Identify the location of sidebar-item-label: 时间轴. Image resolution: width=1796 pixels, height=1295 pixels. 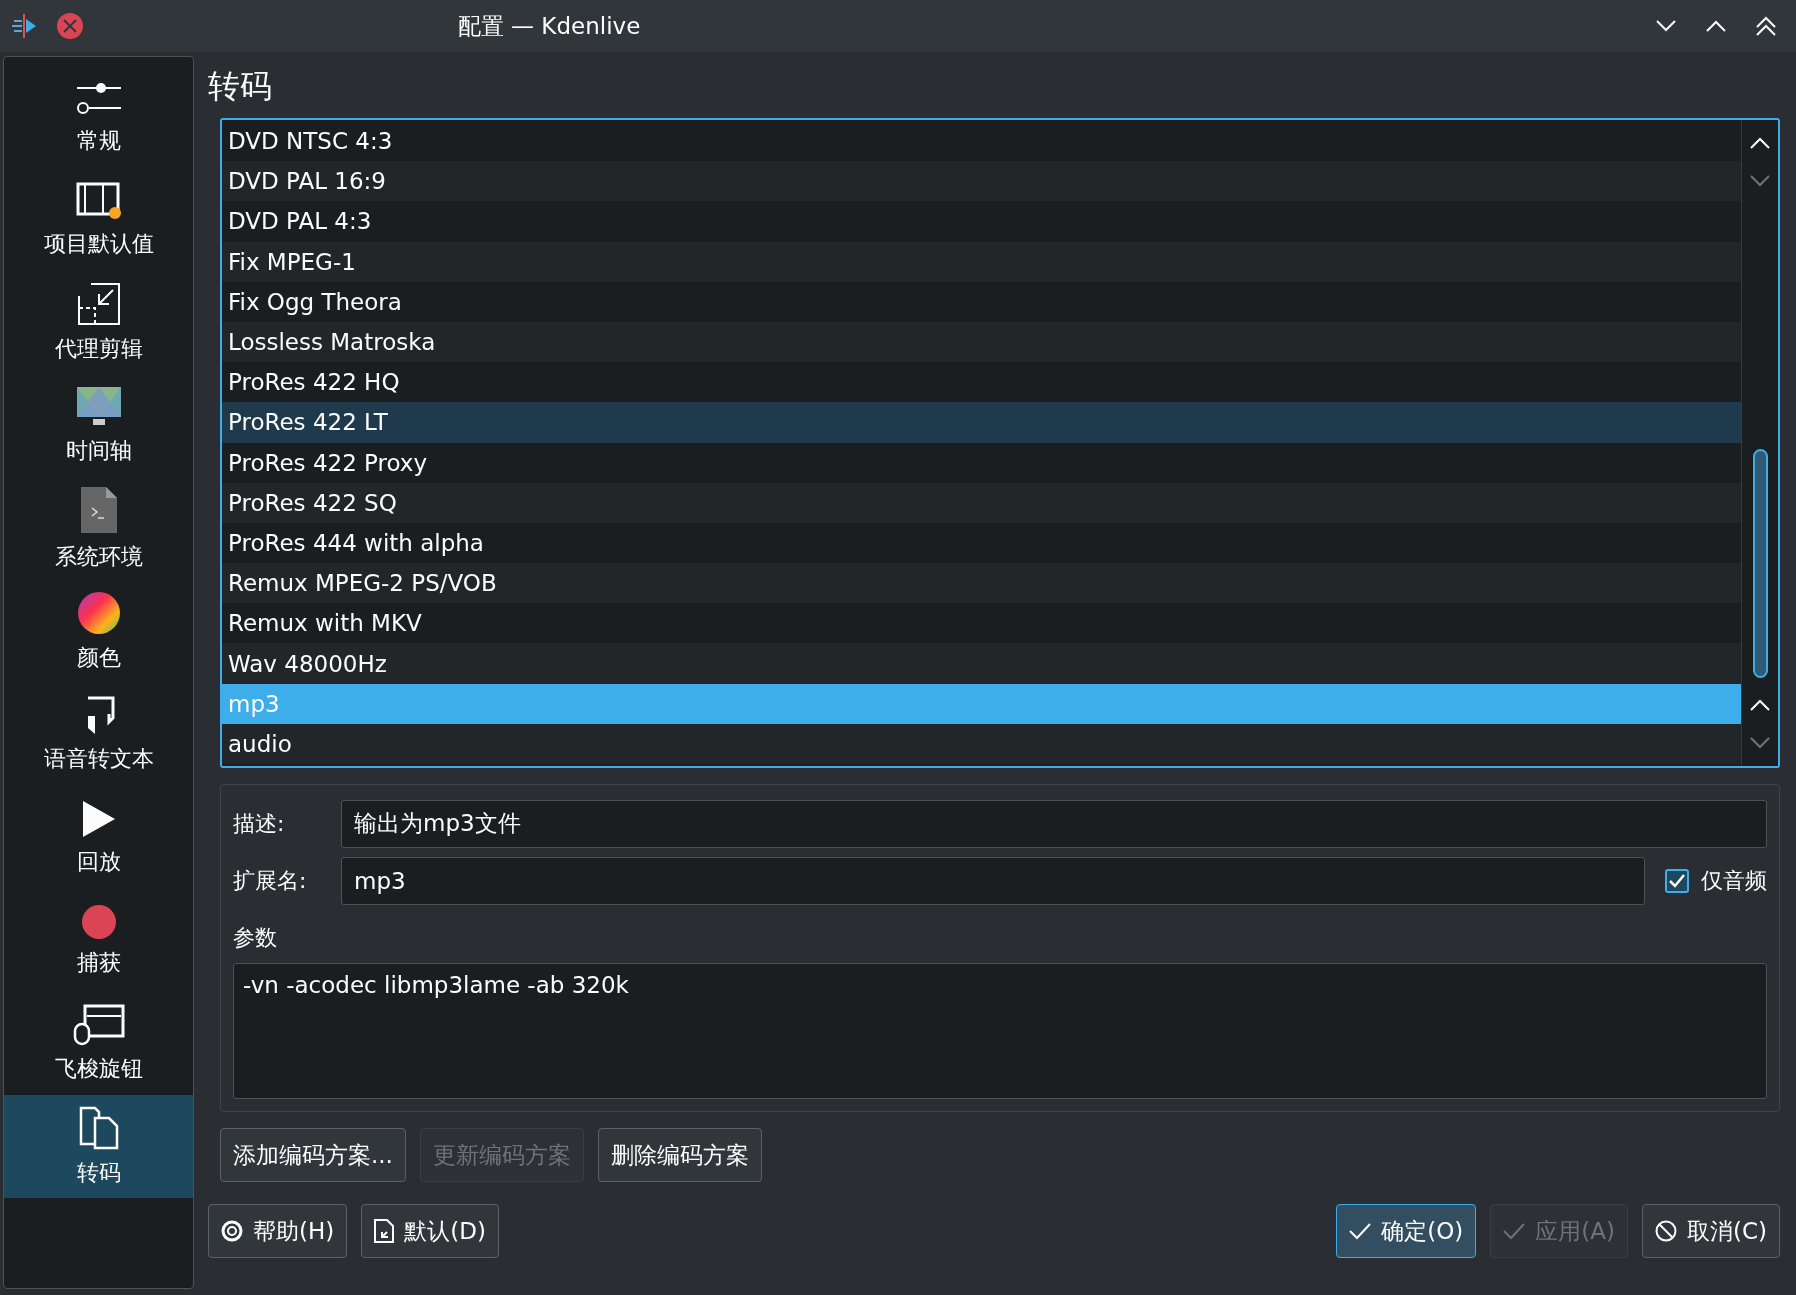
(98, 450).